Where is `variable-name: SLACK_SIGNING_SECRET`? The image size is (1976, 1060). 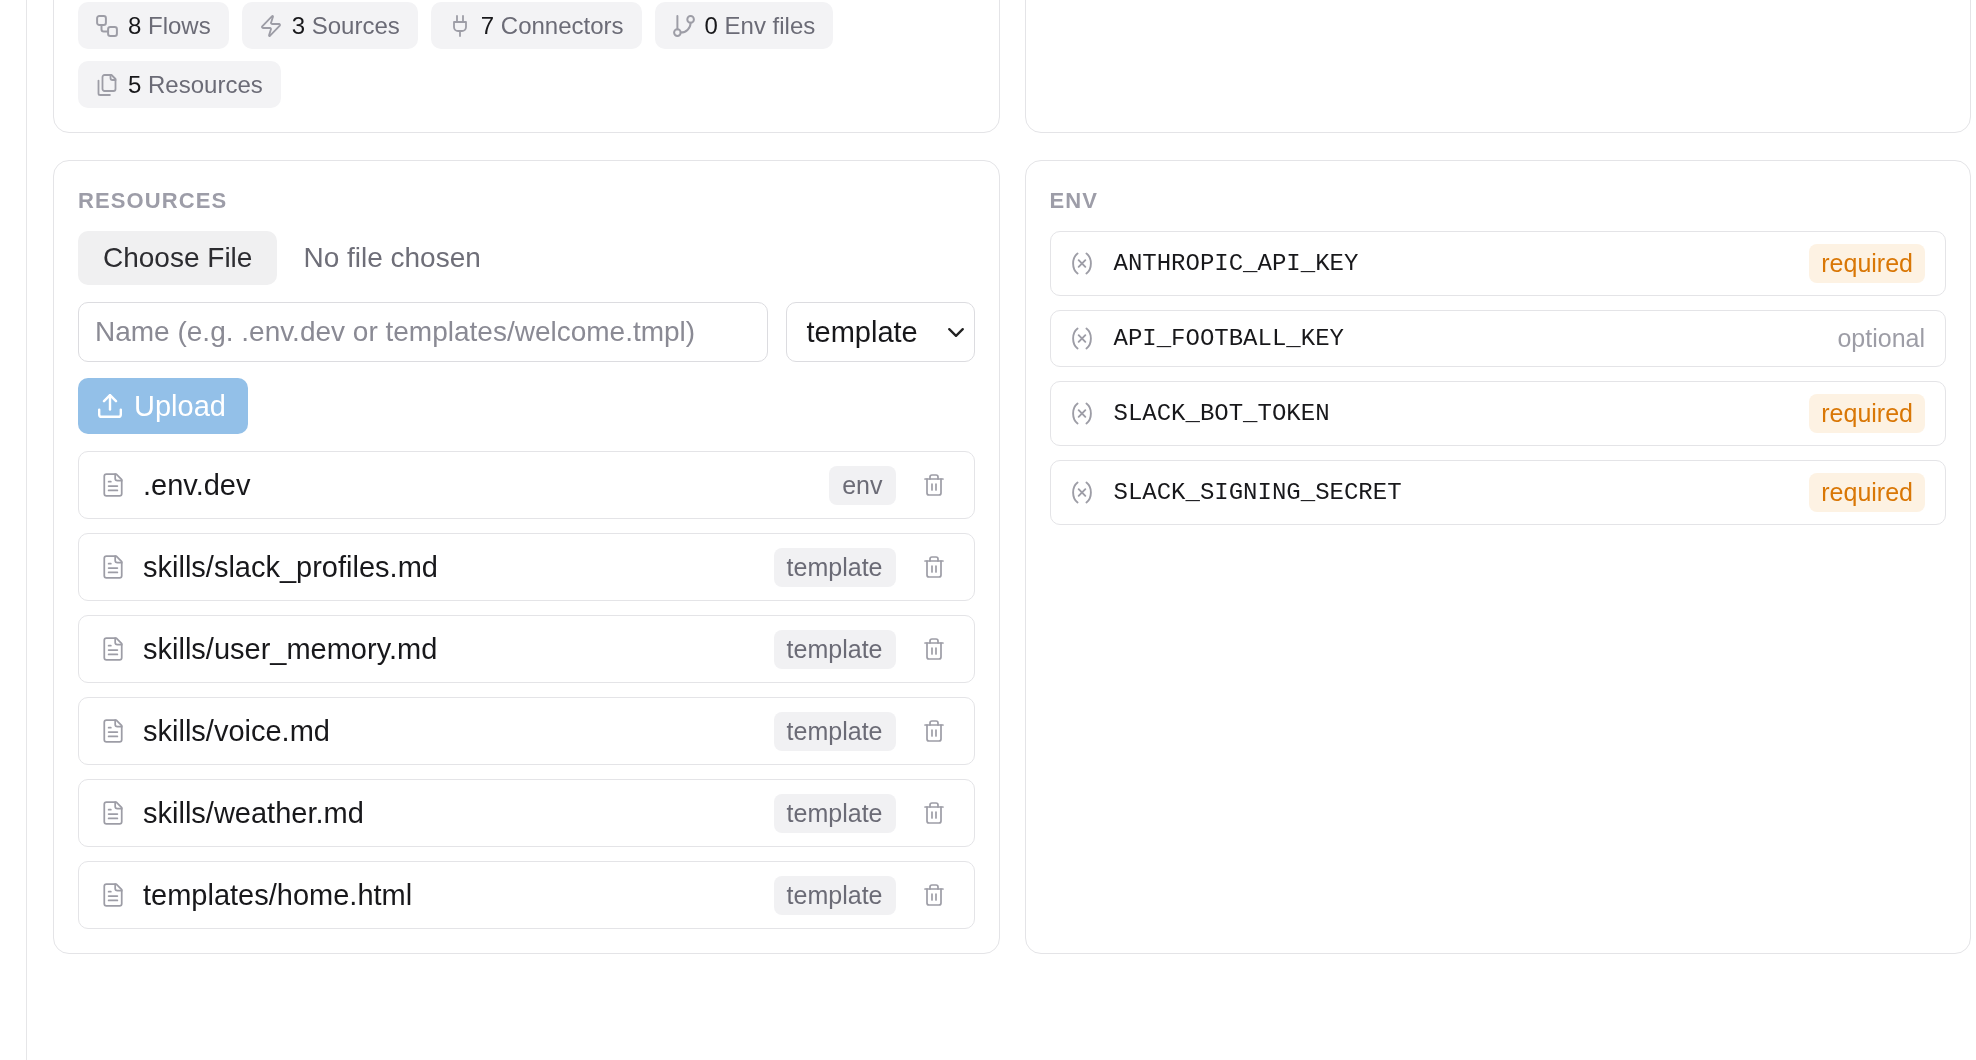
variable-name: SLACK_SIGNING_SECRET is located at coordinates (1258, 492).